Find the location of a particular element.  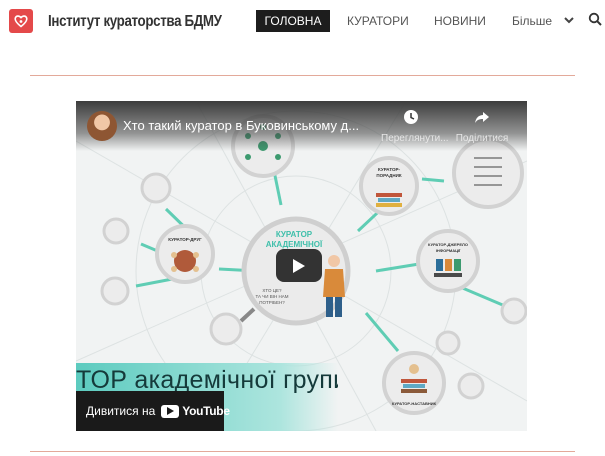

center-sub-2: ТА ЧИ ВІН НАМ is located at coordinates (271, 296).